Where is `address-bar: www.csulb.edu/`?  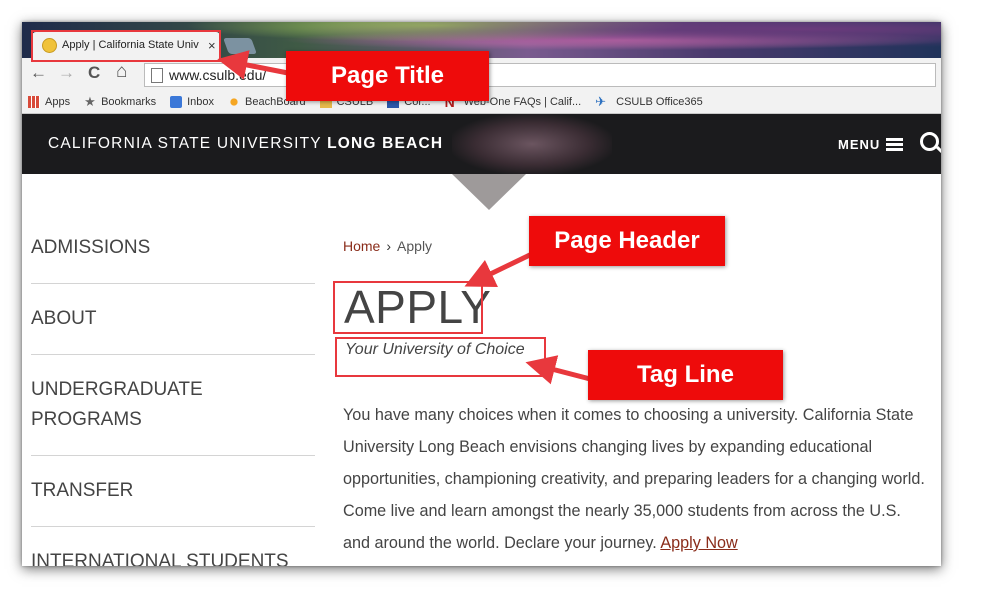
address-bar: www.csulb.edu/ is located at coordinates (540, 75).